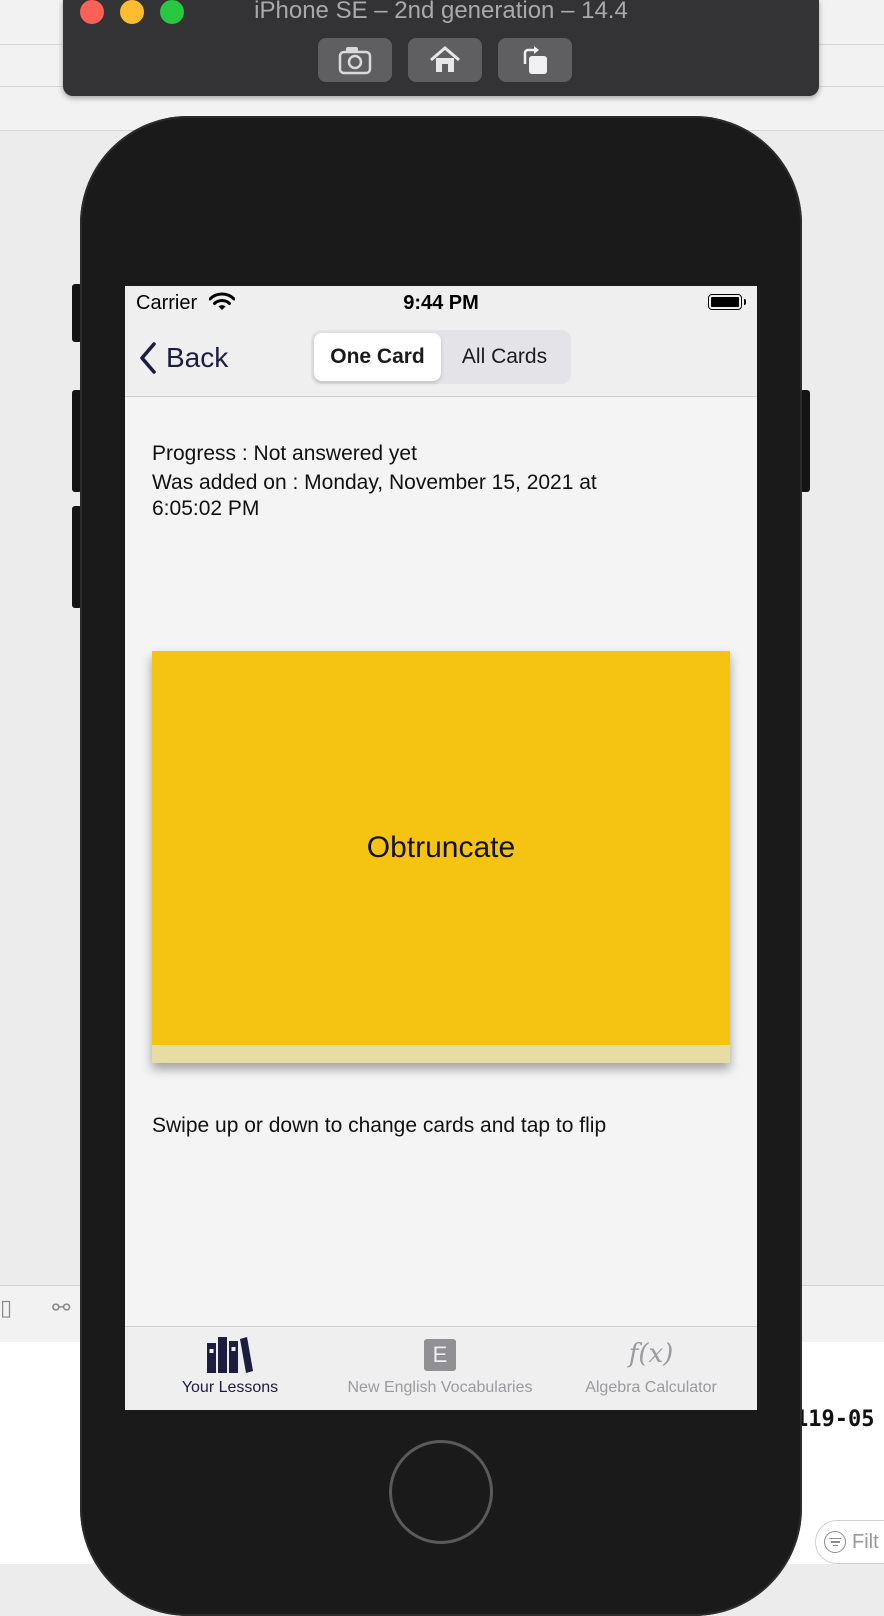  Describe the element at coordinates (441, 12) in the screenshot. I see `simulator-title: iPhone SE – 2nd generation – 14.4` at that location.